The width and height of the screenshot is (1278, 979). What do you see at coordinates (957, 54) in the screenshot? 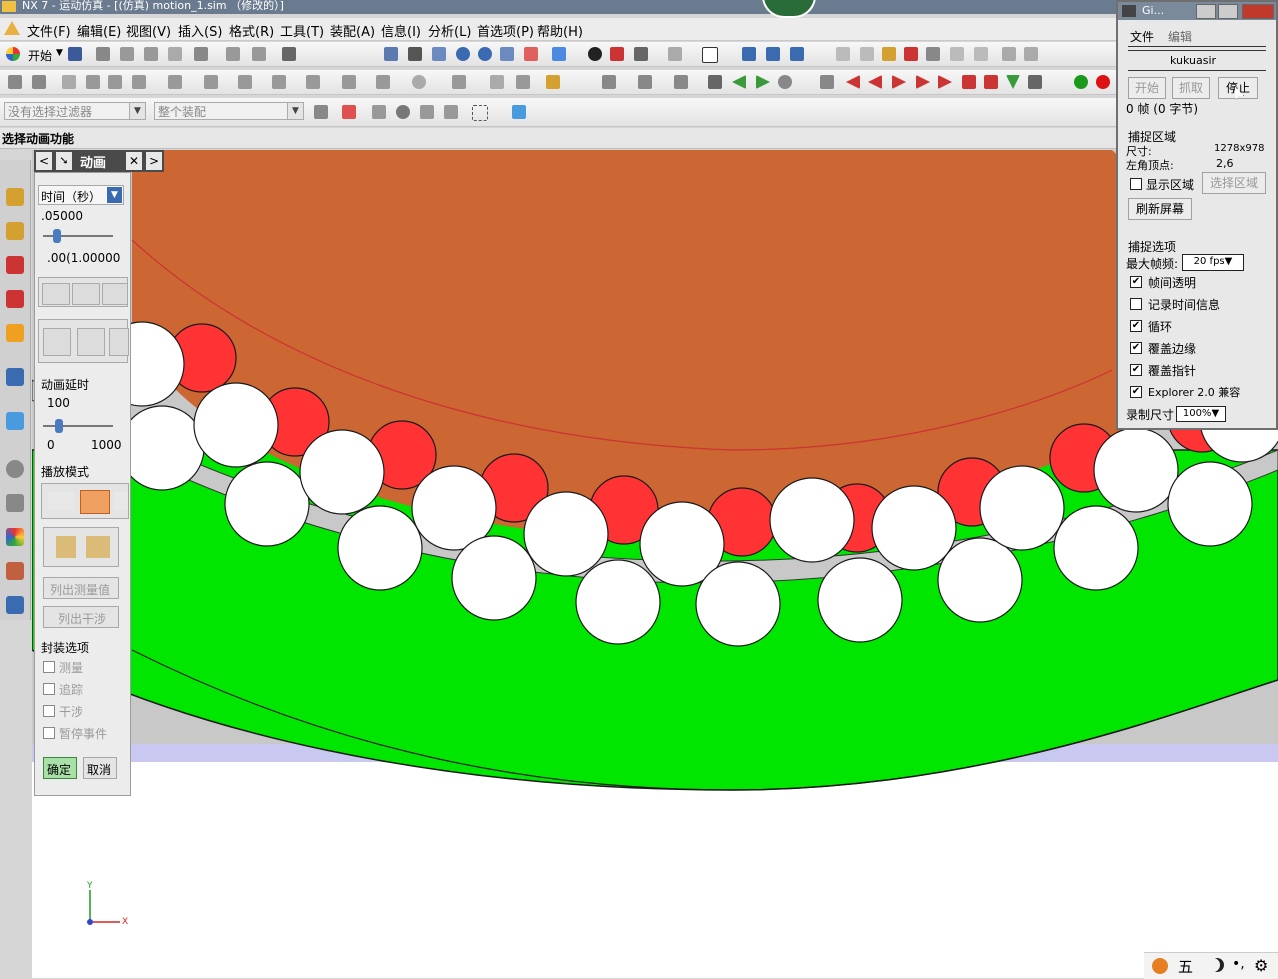
I see `select-icon` at bounding box center [957, 54].